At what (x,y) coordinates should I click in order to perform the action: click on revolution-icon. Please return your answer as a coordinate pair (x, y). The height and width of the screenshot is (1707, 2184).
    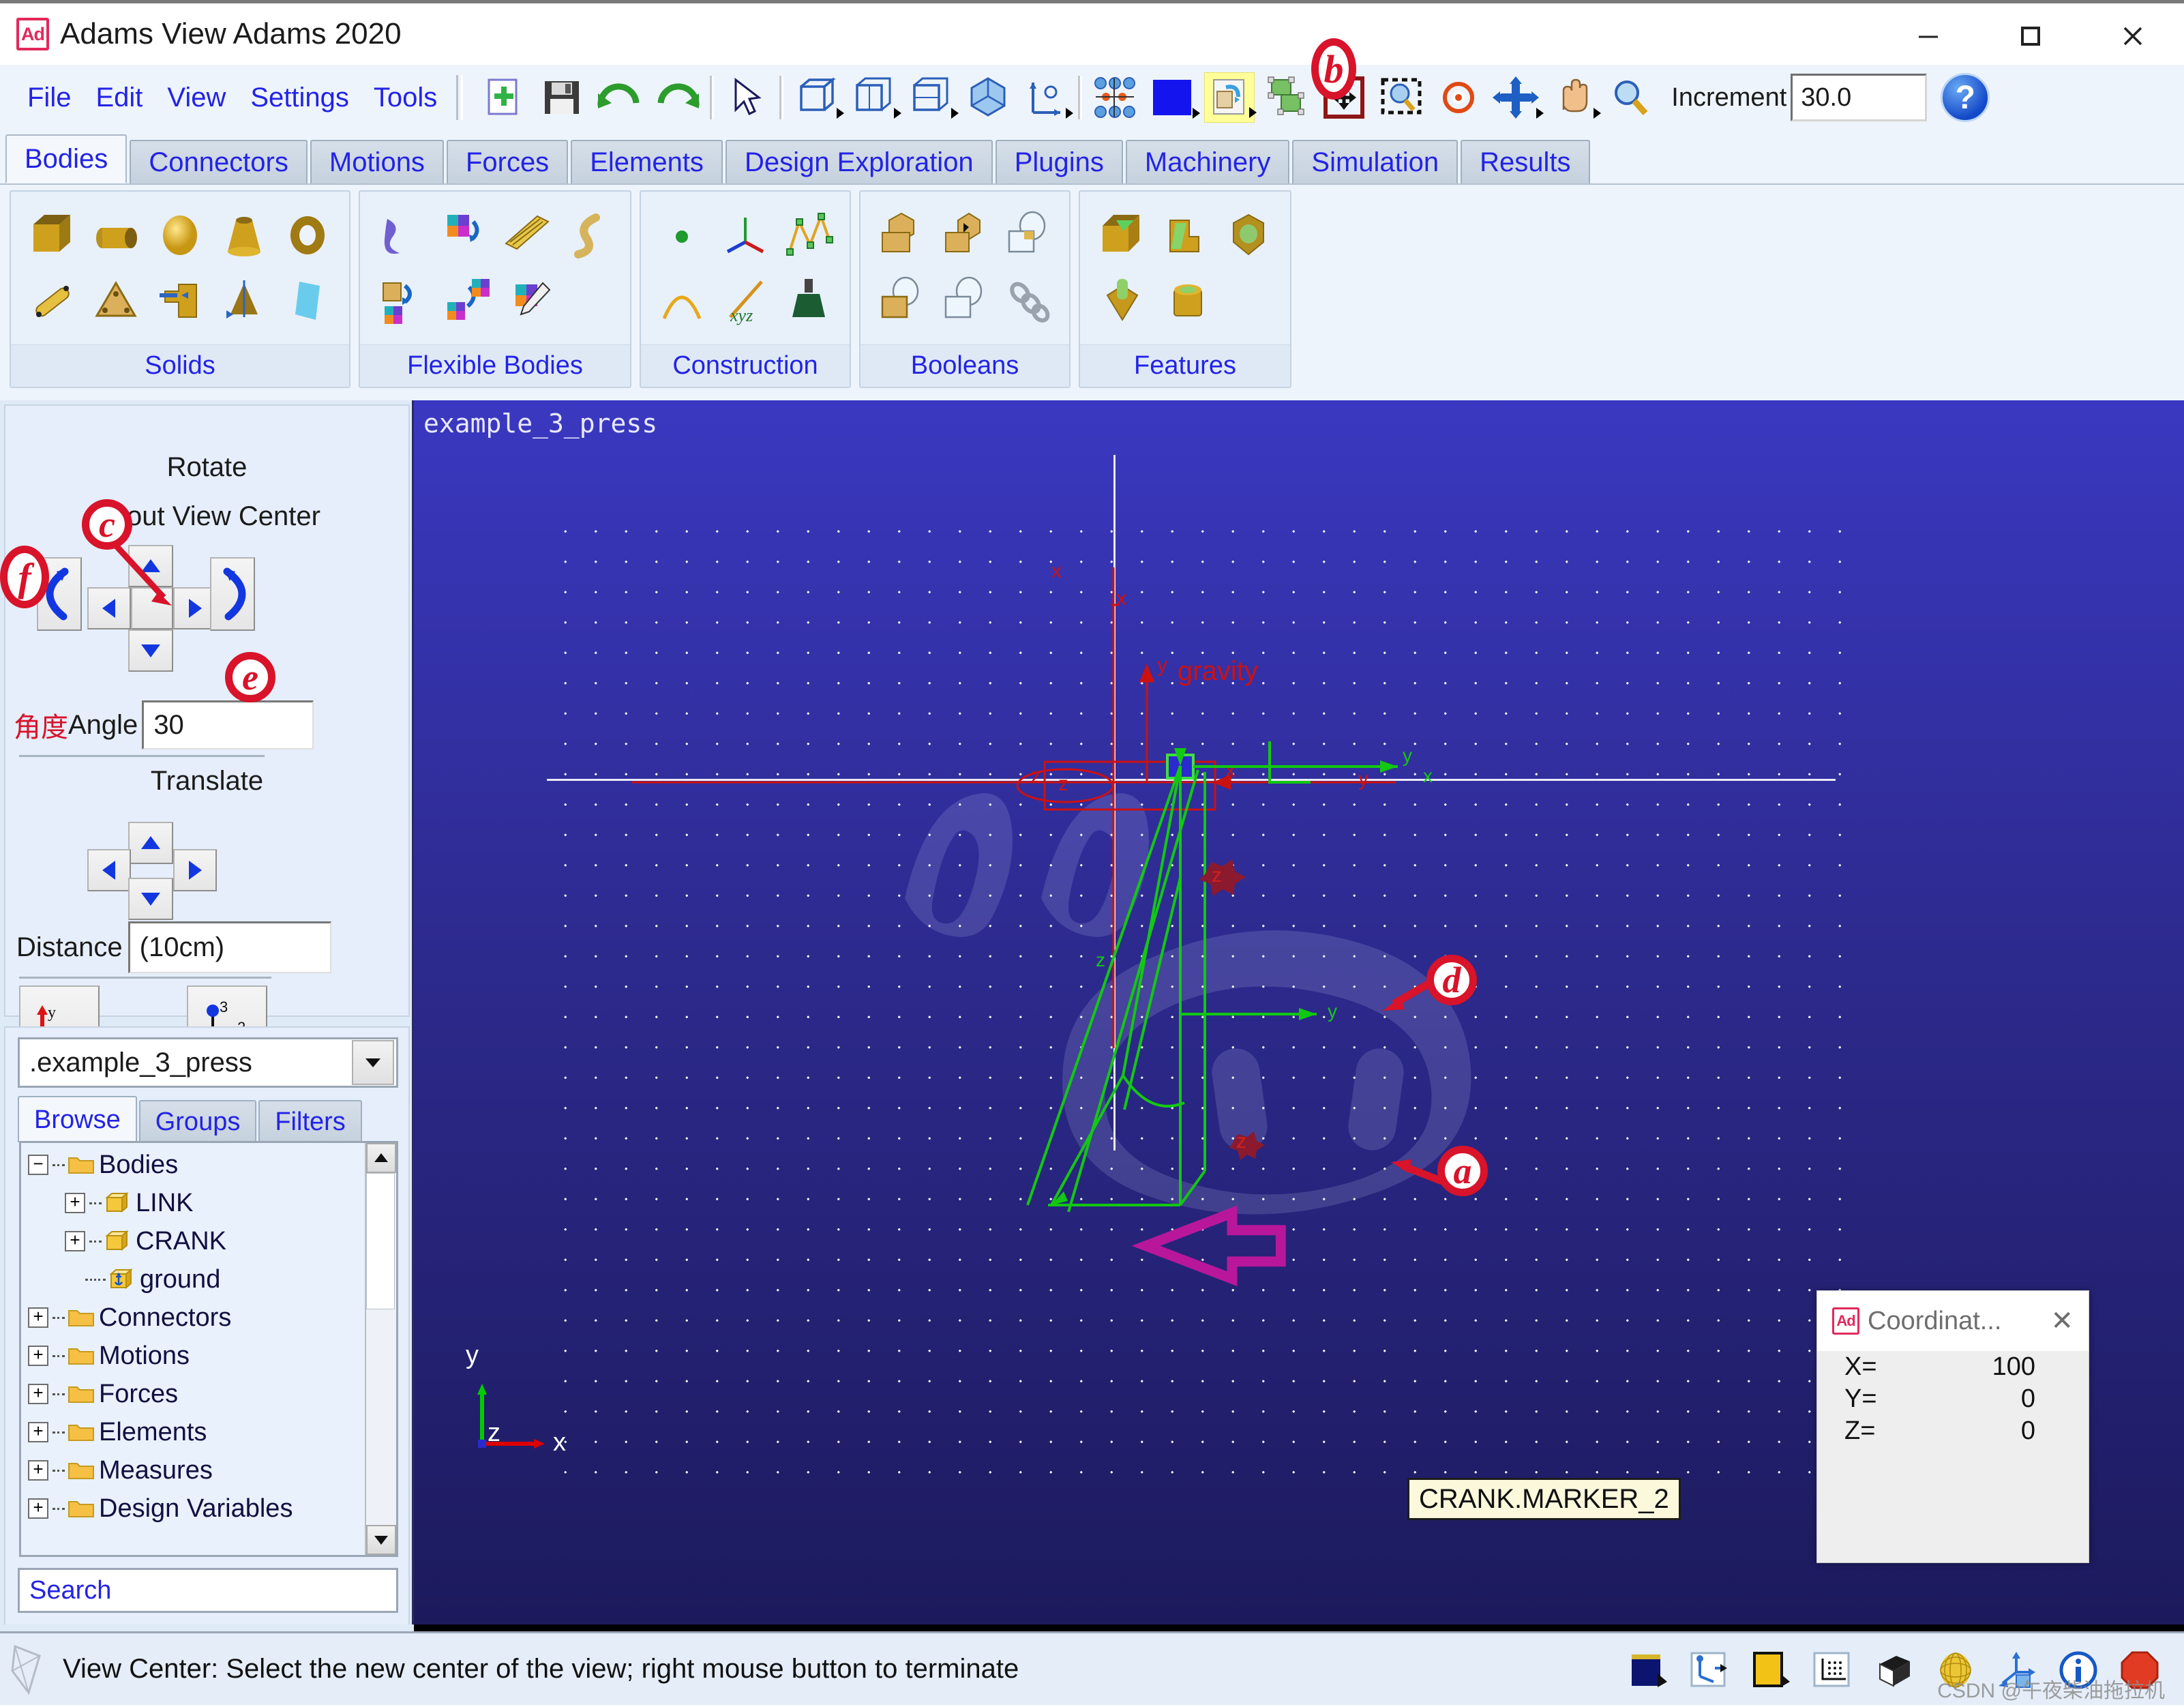
    Looking at the image, I should click on (244, 300).